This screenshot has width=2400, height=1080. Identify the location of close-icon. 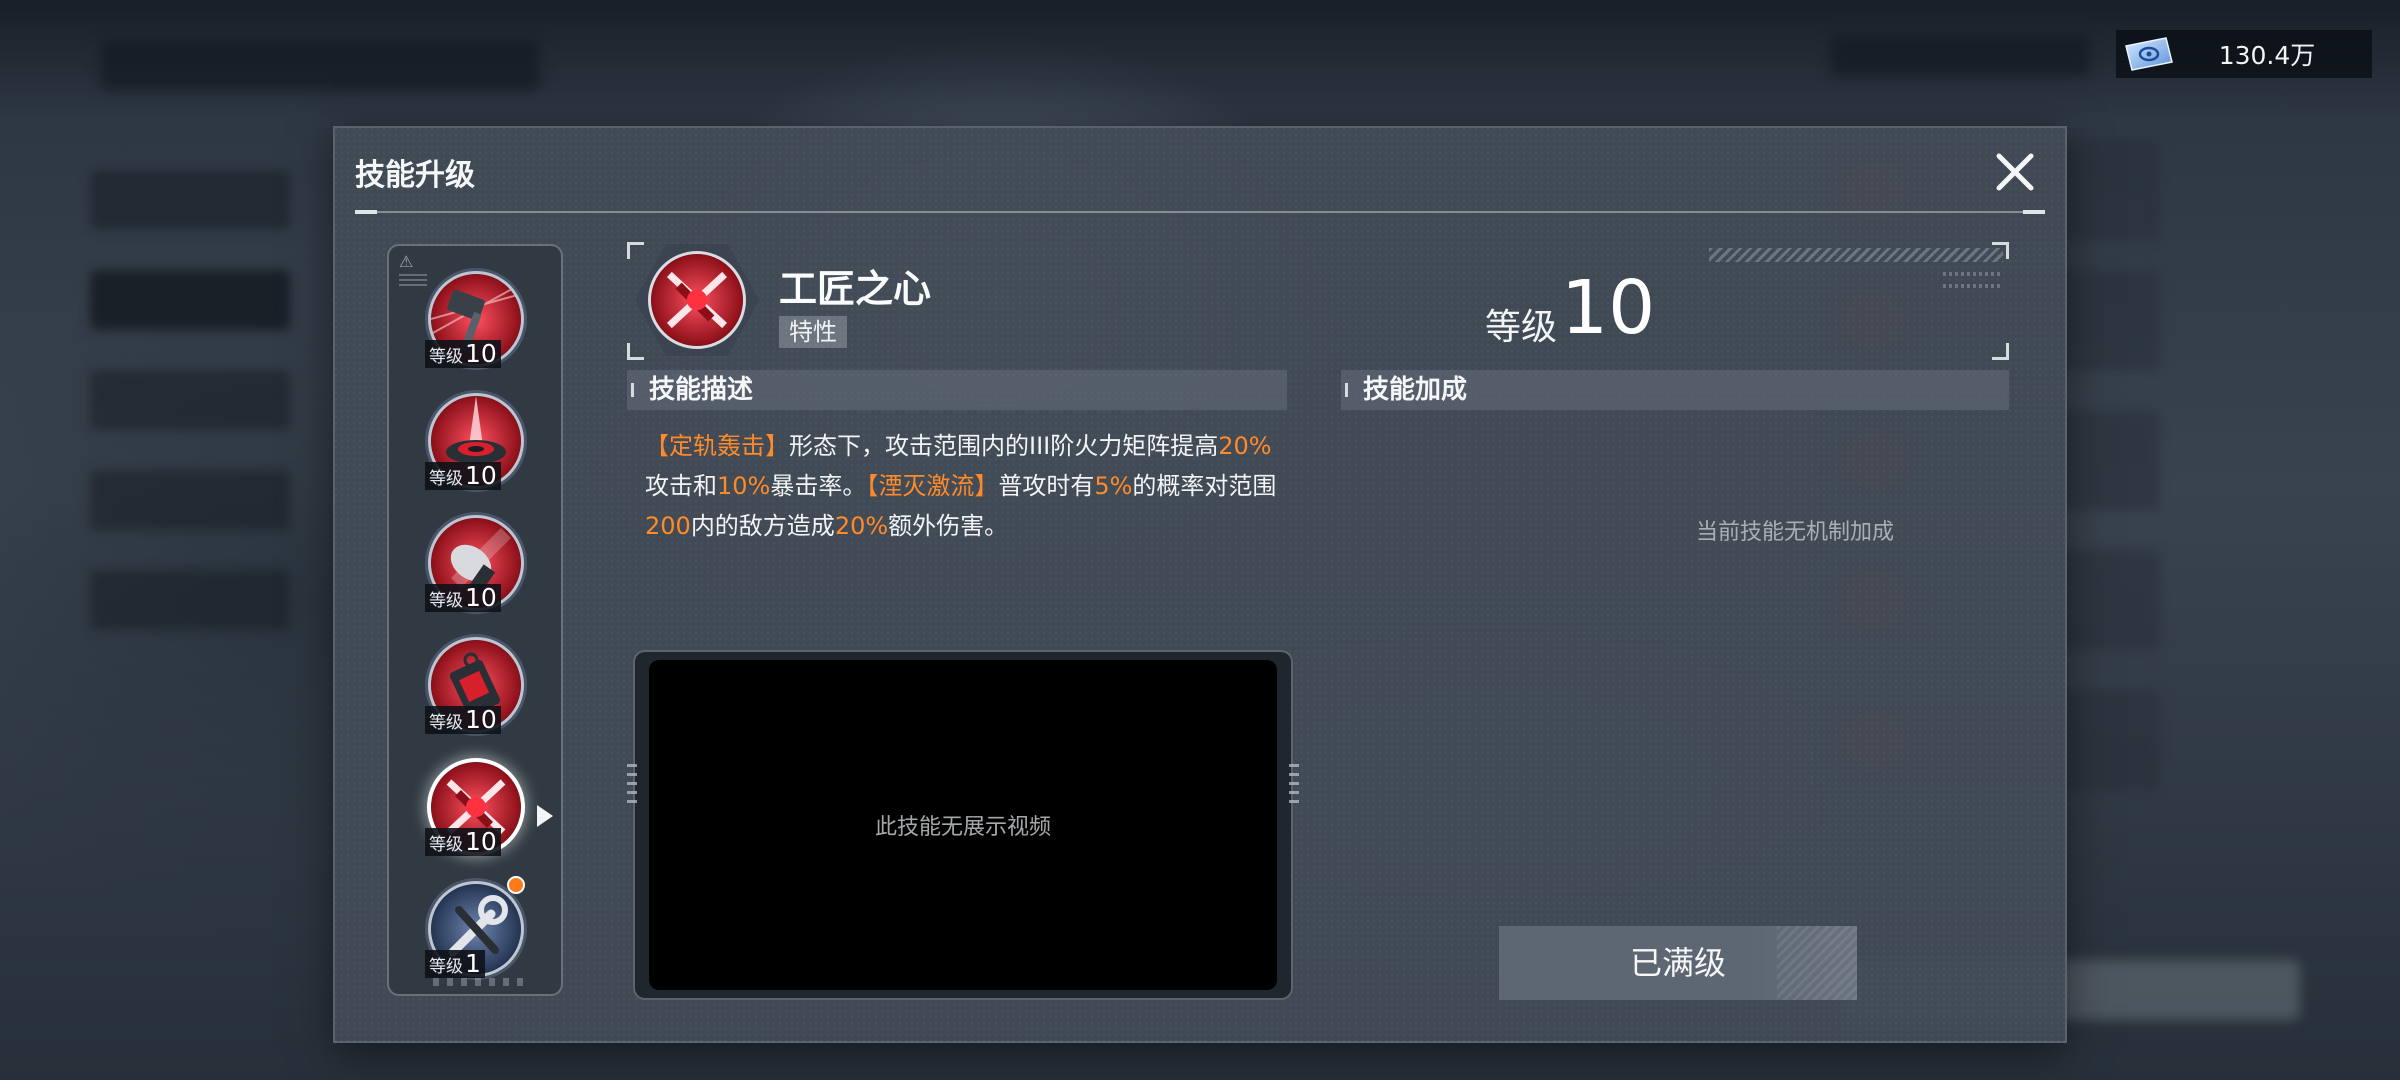
(2015, 172).